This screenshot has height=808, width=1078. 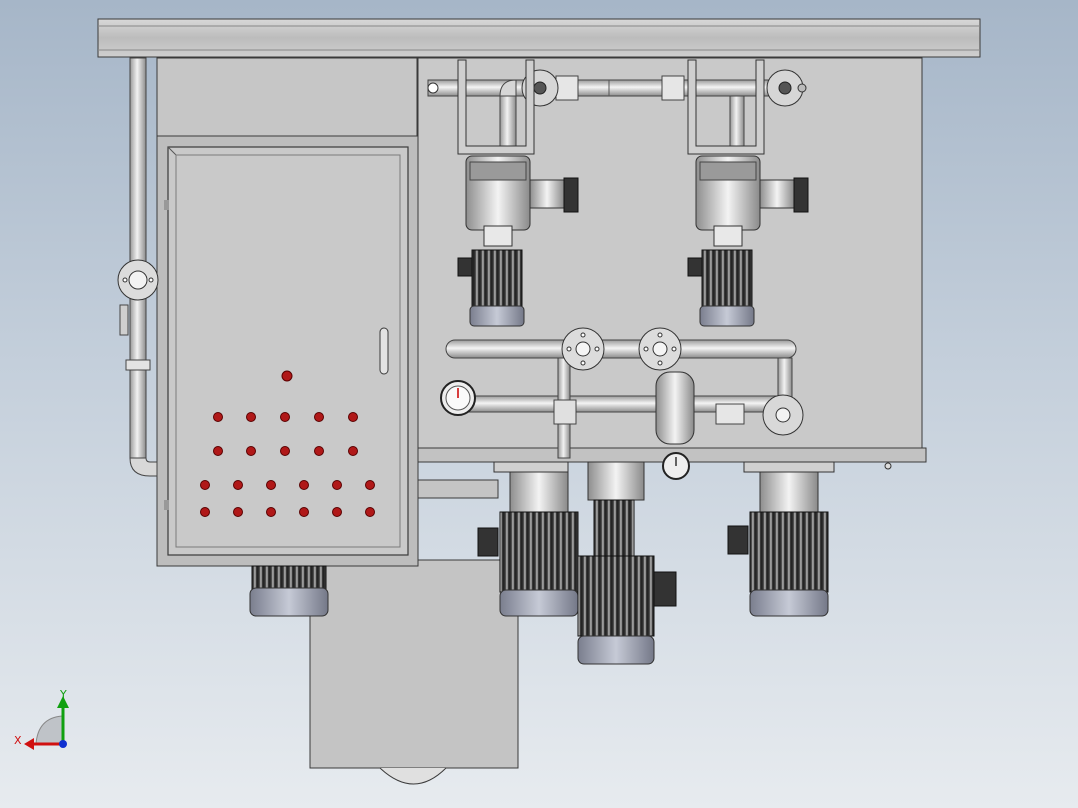 What do you see at coordinates (18, 740) in the screenshot?
I see `triad-x-label: X` at bounding box center [18, 740].